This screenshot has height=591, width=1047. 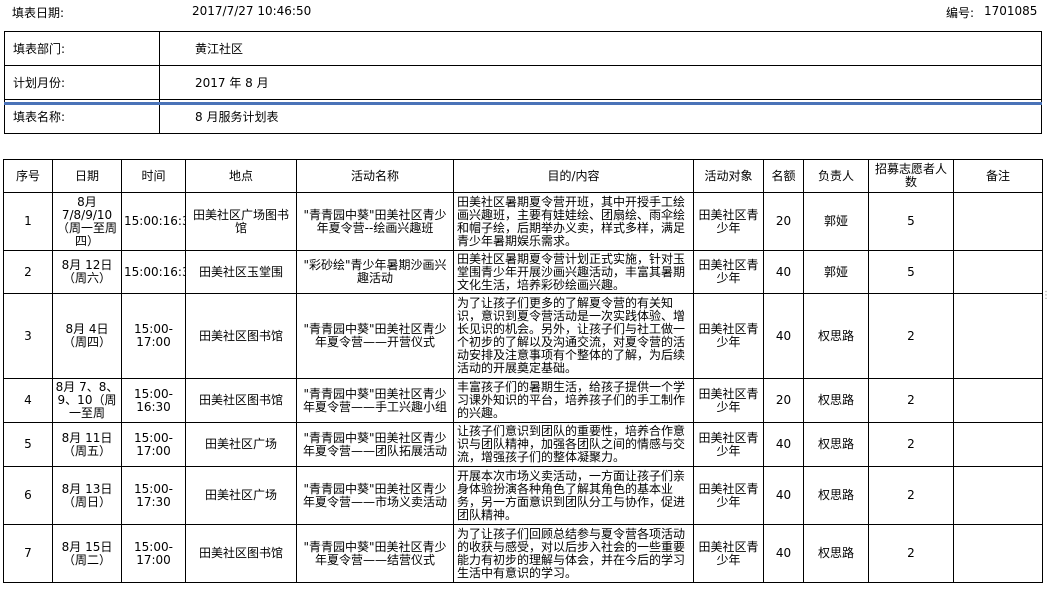 I want to click on cell-time: 15:00-17:30, so click(x=153, y=495).